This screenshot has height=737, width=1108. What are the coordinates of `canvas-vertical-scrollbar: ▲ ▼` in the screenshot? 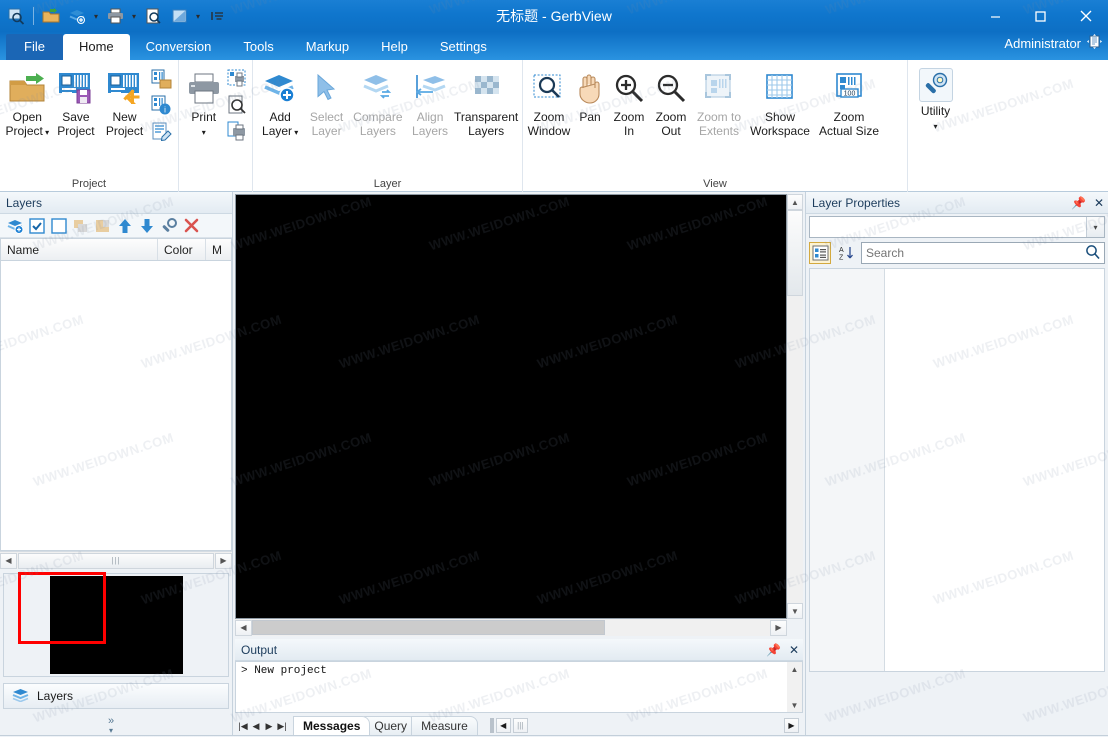 It's located at (795, 406).